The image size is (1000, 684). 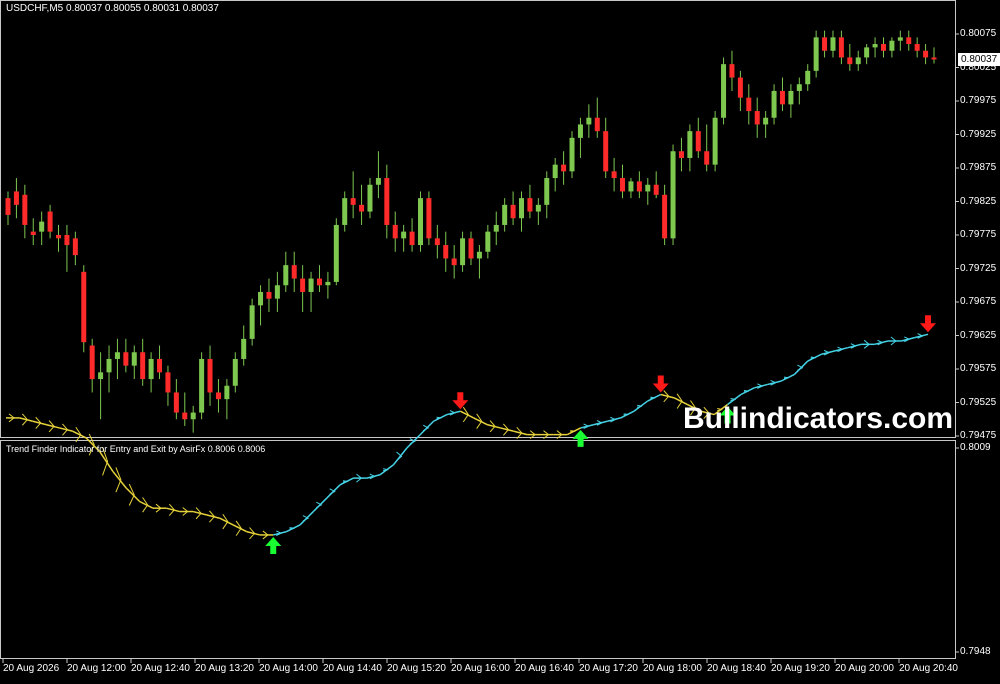 What do you see at coordinates (352, 668) in the screenshot?
I see `time-tick-label: 20 Aug 14:40` at bounding box center [352, 668].